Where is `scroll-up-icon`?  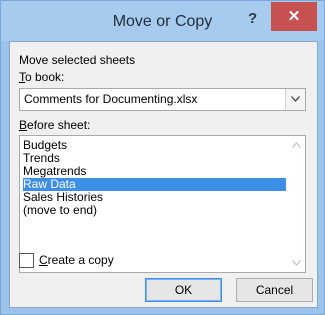
scroll-up-icon is located at coordinates (296, 145).